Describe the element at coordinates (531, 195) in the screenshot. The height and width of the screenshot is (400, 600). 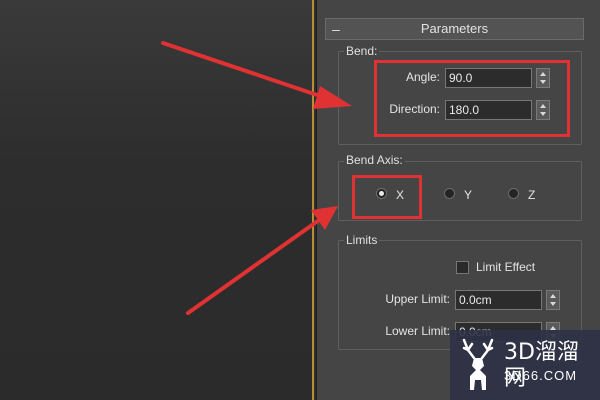
I see `axis-z-label: Z` at that location.